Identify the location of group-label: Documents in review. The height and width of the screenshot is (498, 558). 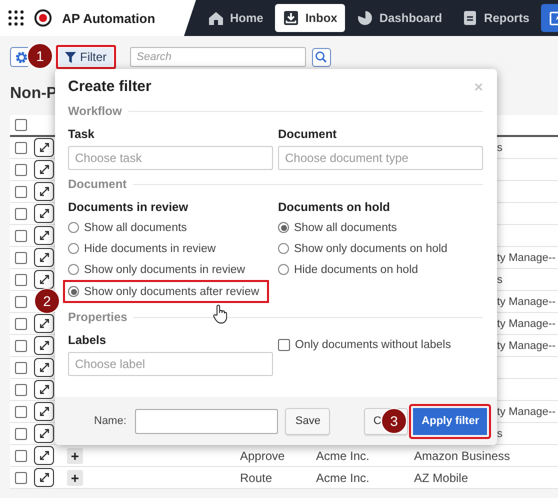
(129, 207).